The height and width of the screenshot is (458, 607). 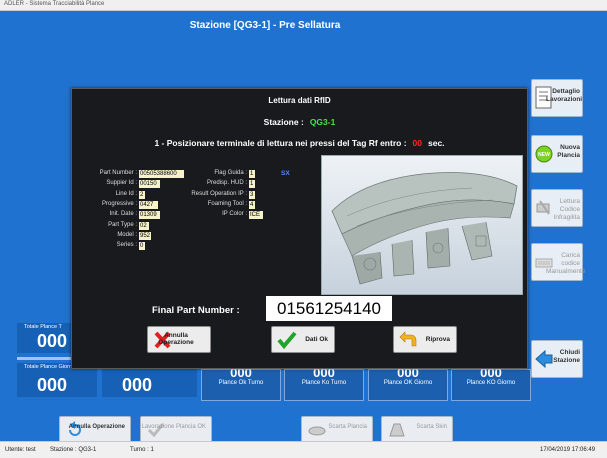 What do you see at coordinates (322, 122) in the screenshot?
I see `dialog-station-code: QG3-1` at bounding box center [322, 122].